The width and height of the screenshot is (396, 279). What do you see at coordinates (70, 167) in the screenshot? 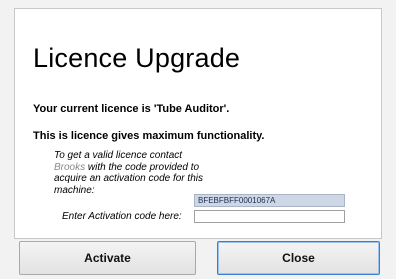
I see `brooks-label: Brooks` at bounding box center [70, 167].